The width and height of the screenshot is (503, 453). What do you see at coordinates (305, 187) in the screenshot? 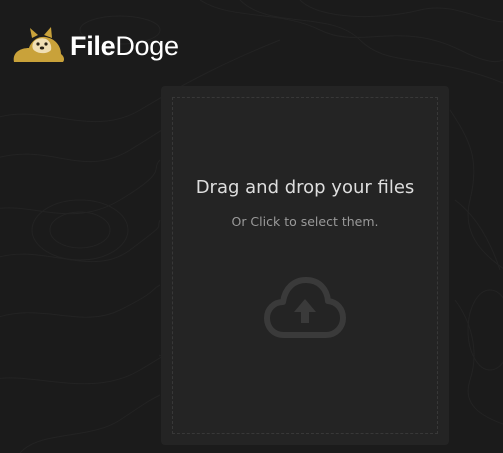
I see `dropzone-title: Drag and drop your files` at bounding box center [305, 187].